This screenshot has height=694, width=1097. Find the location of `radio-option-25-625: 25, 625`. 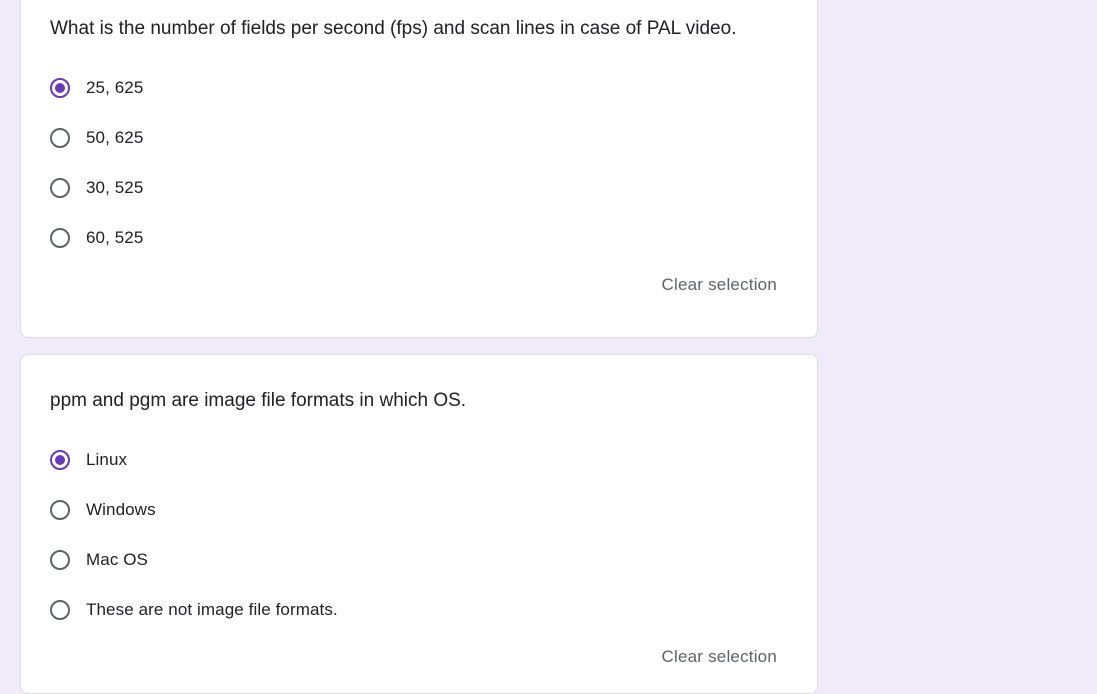

radio-option-25-625: 25, 625 is located at coordinates (400, 88).